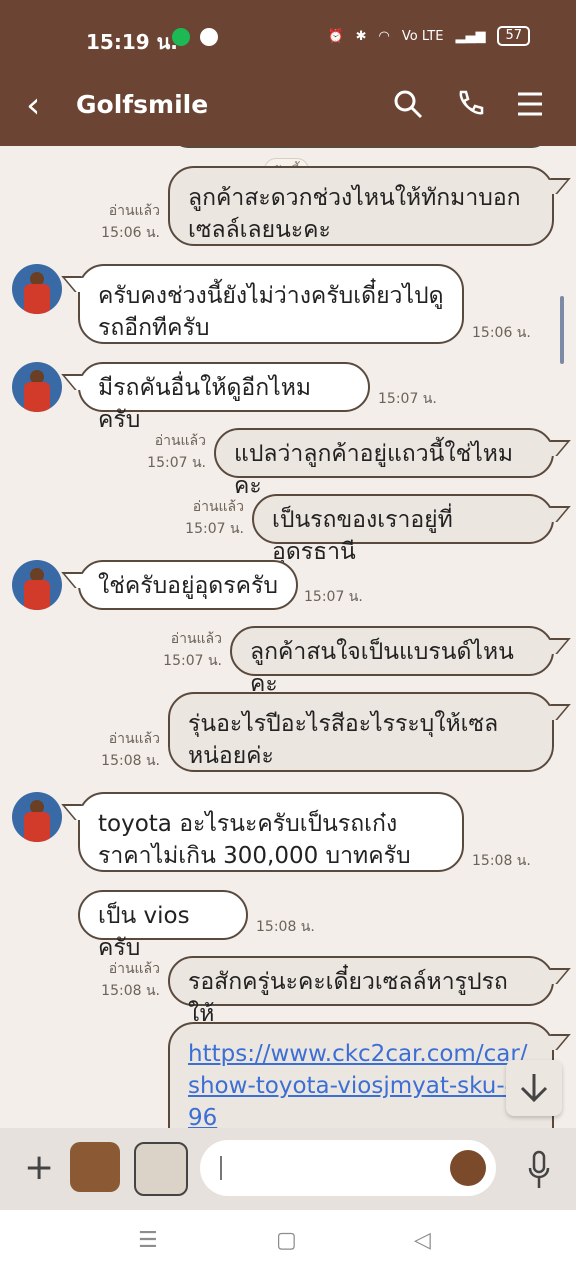 The width and height of the screenshot is (576, 1280). What do you see at coordinates (562, 330) in the screenshot?
I see `scrollbar` at bounding box center [562, 330].